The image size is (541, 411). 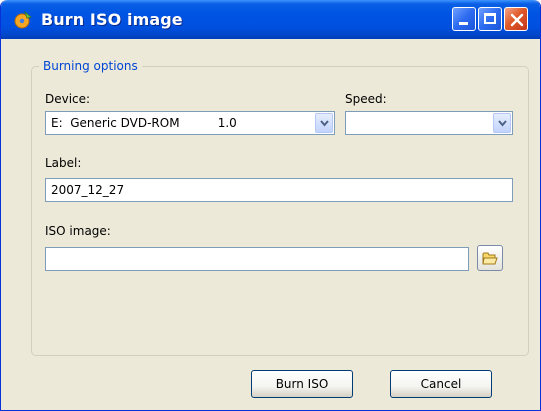 I want to click on label-field, so click(x=279, y=190).